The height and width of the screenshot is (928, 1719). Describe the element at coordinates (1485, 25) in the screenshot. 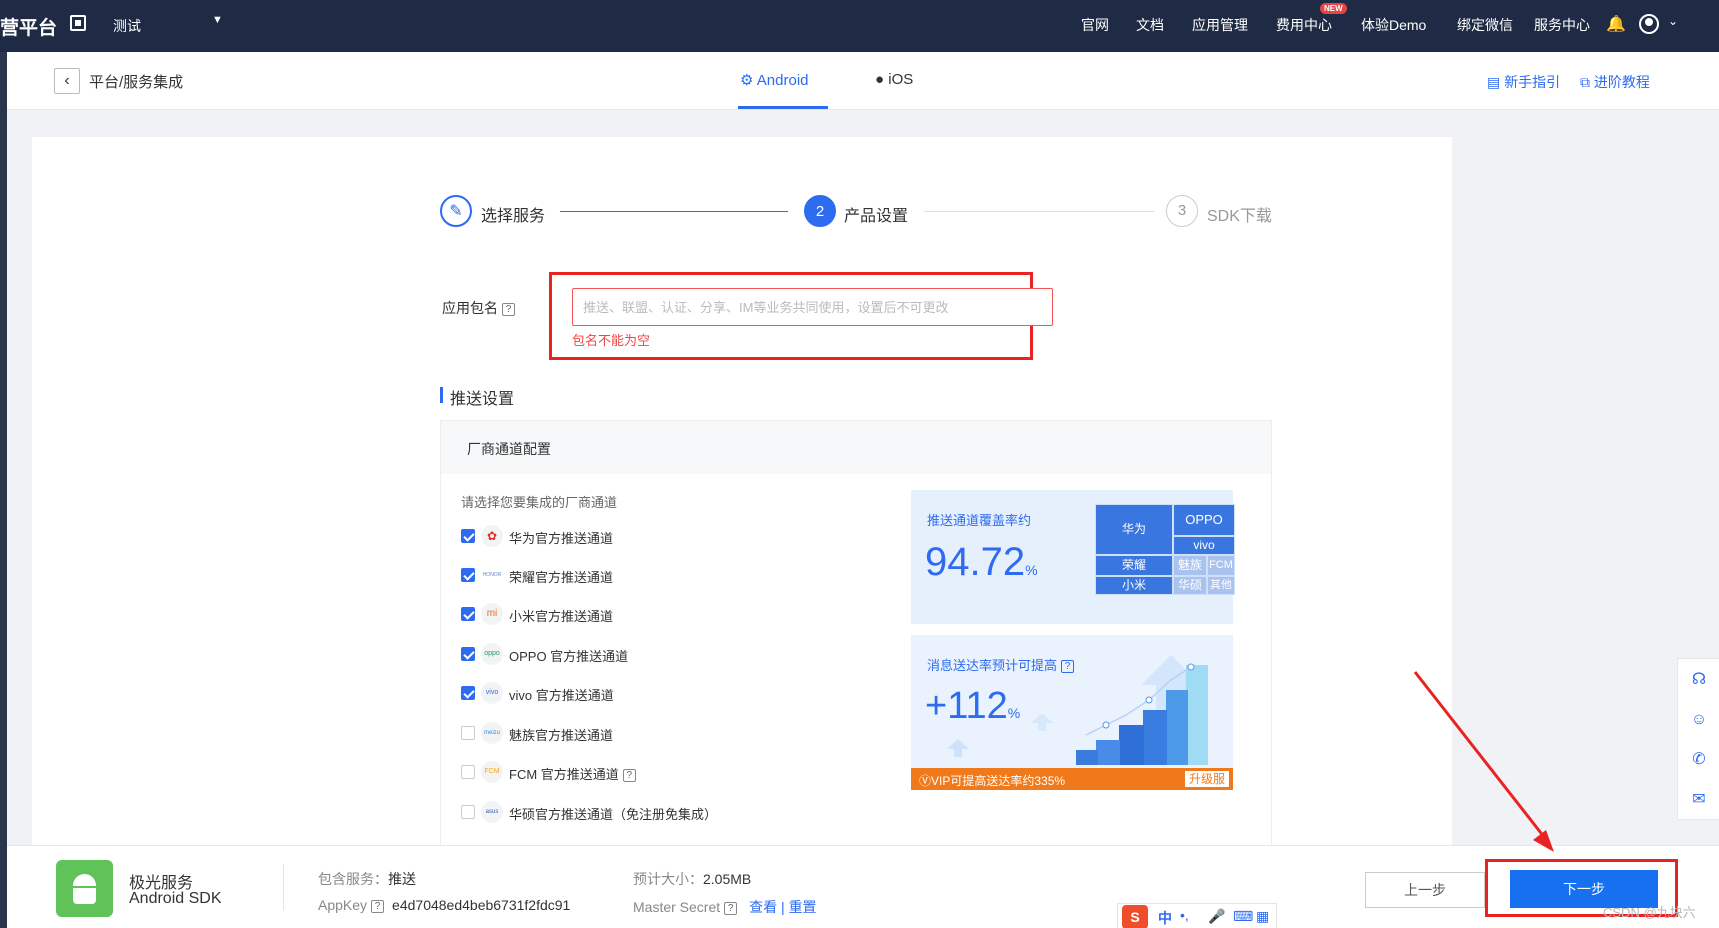

I see `nav-bind-wechat: 绑定微信` at that location.